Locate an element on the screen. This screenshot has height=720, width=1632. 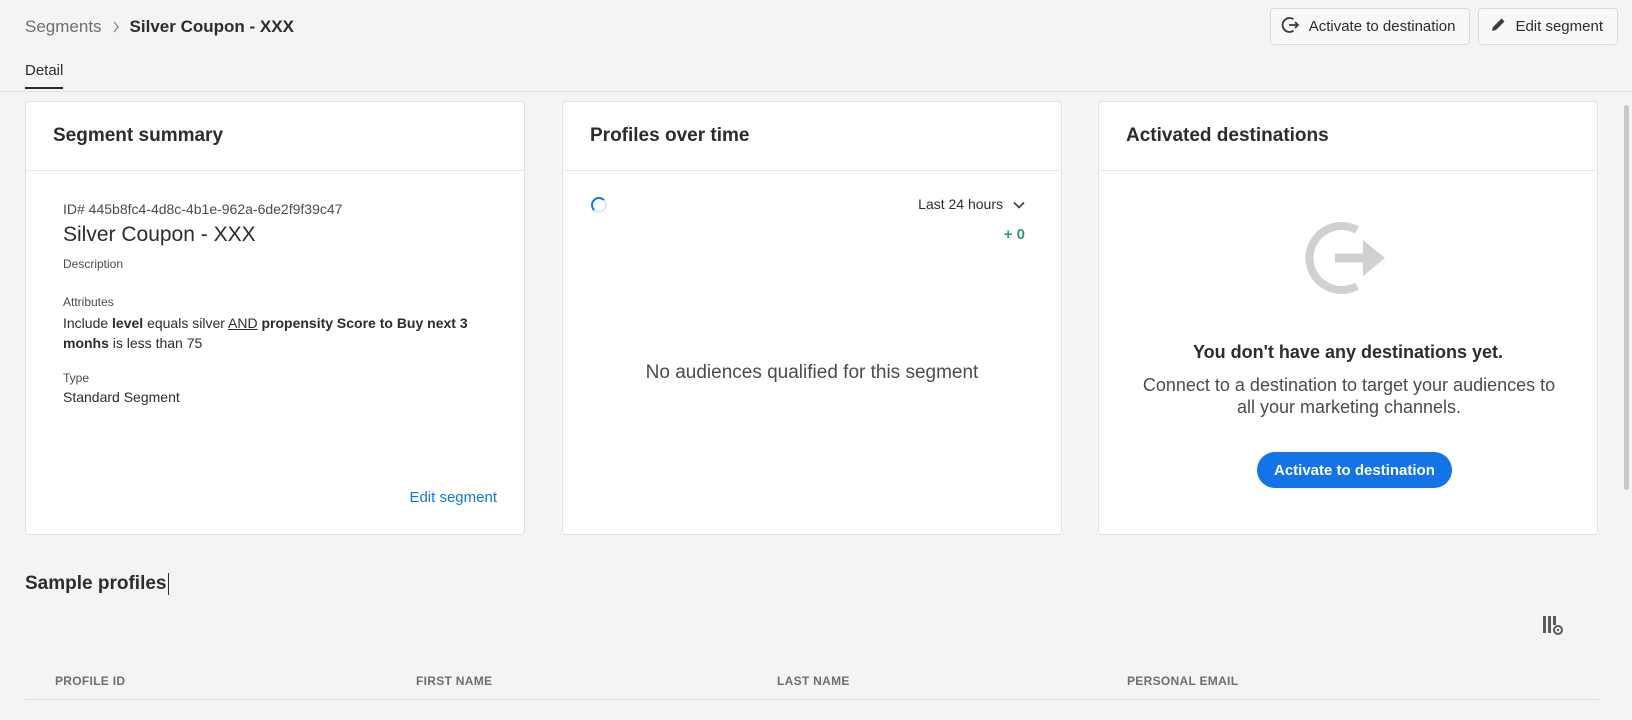
rule-less: is less than 75 is located at coordinates (155, 343).